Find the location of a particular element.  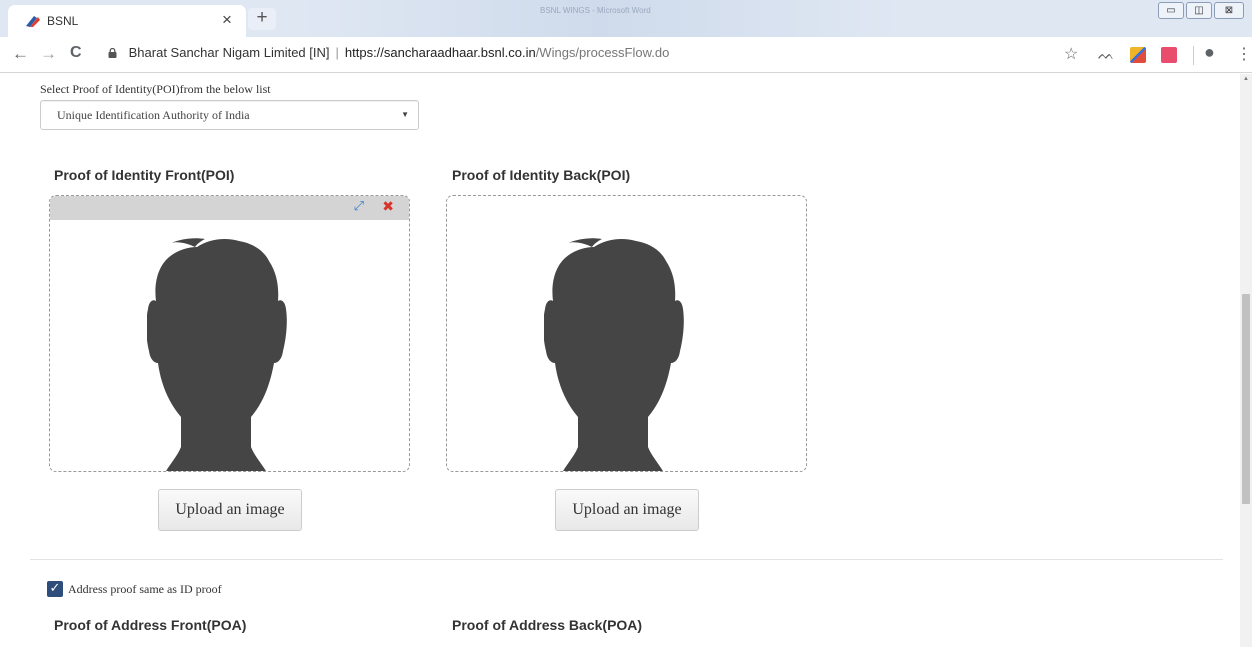

poi-back-upload-button: Upload an image is located at coordinates (627, 510).